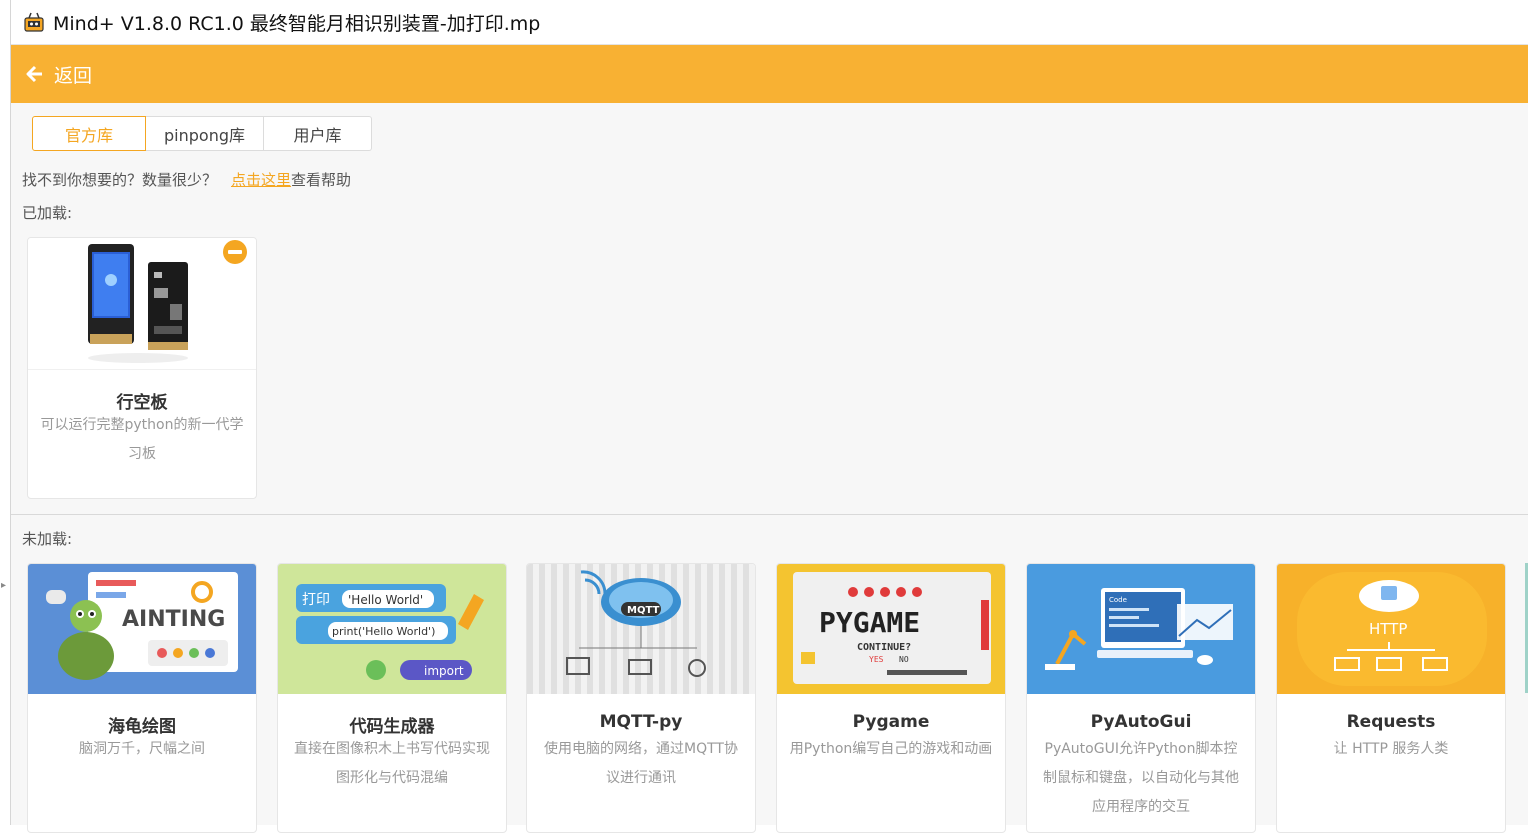 This screenshot has height=833, width=1528. Describe the element at coordinates (1391, 722) in the screenshot. I see `card-title: Requests` at that location.